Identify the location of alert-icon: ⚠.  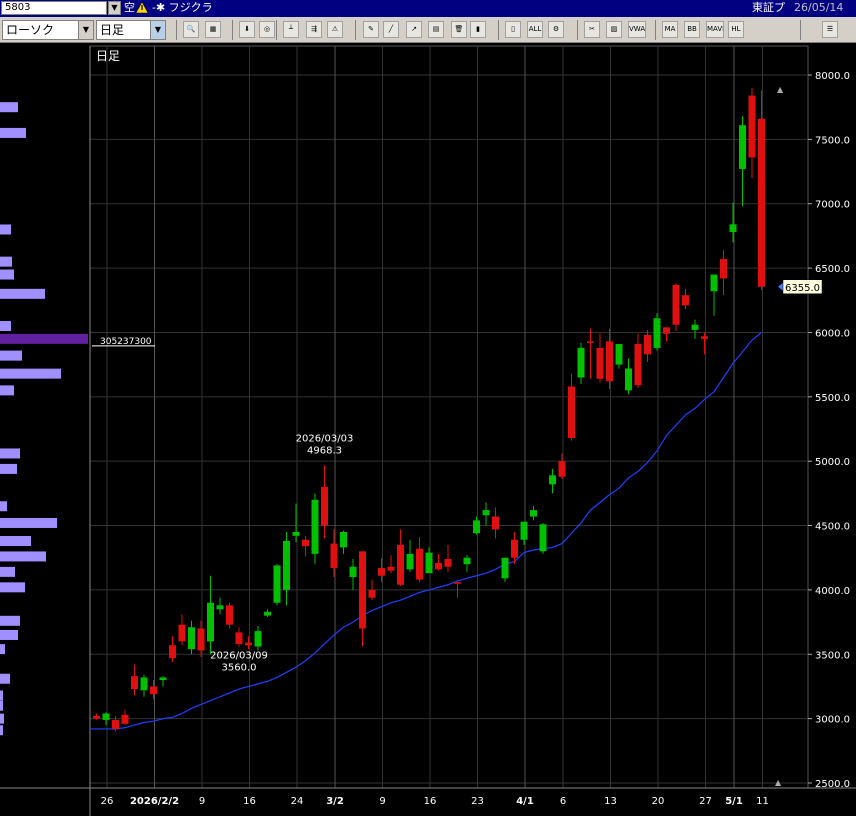
(335, 29).